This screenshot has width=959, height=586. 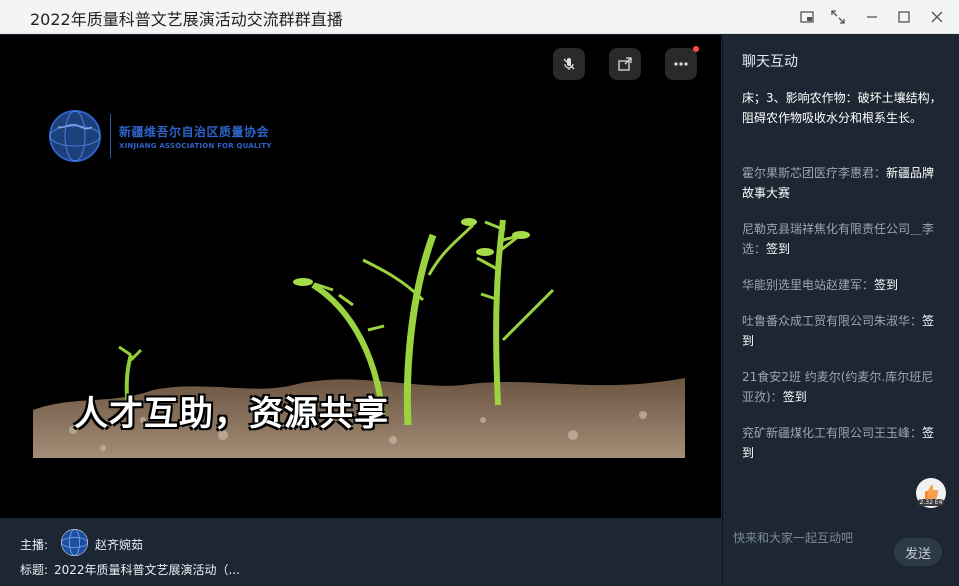 I want to click on maximize-button, so click(x=904, y=17).